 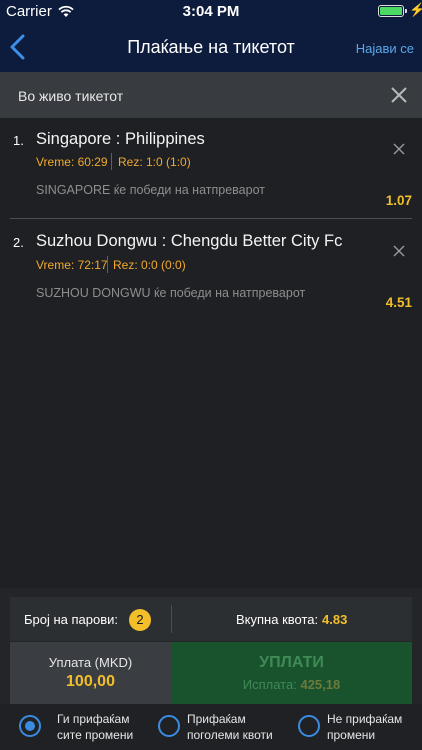 What do you see at coordinates (30, 726) in the screenshot?
I see `accept-all-radio` at bounding box center [30, 726].